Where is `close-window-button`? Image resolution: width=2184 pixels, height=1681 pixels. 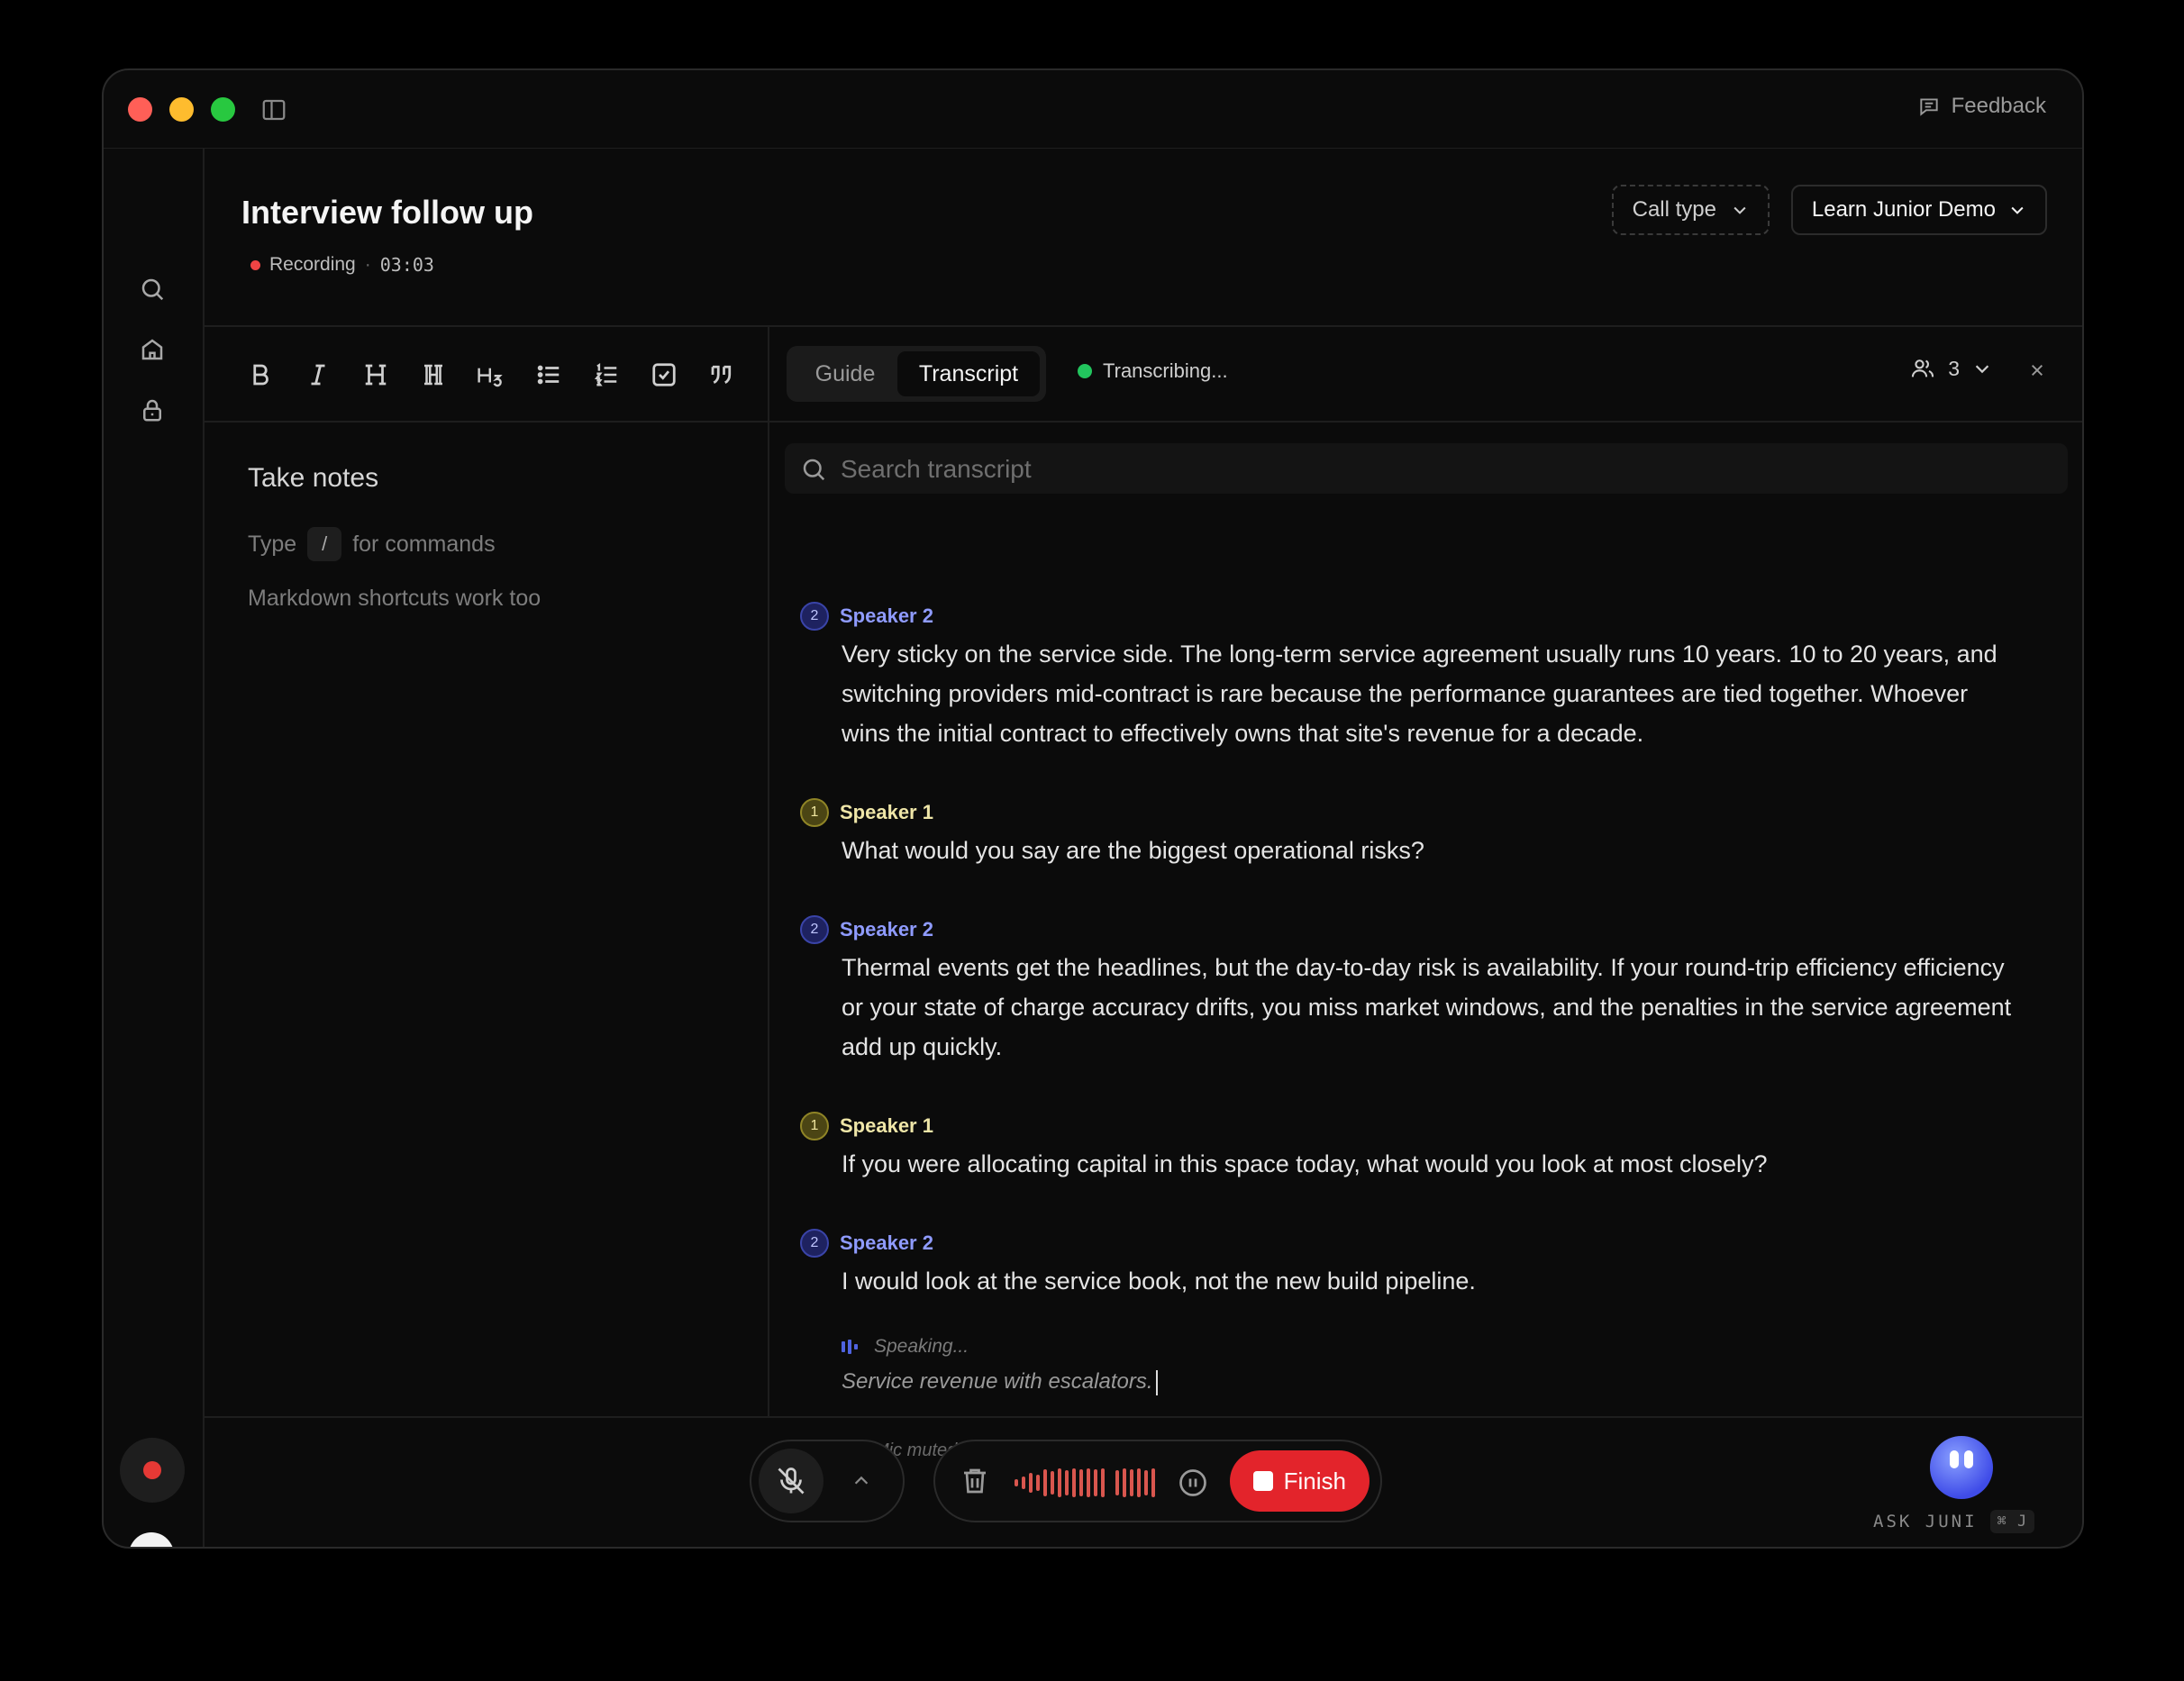 close-window-button is located at coordinates (140, 110).